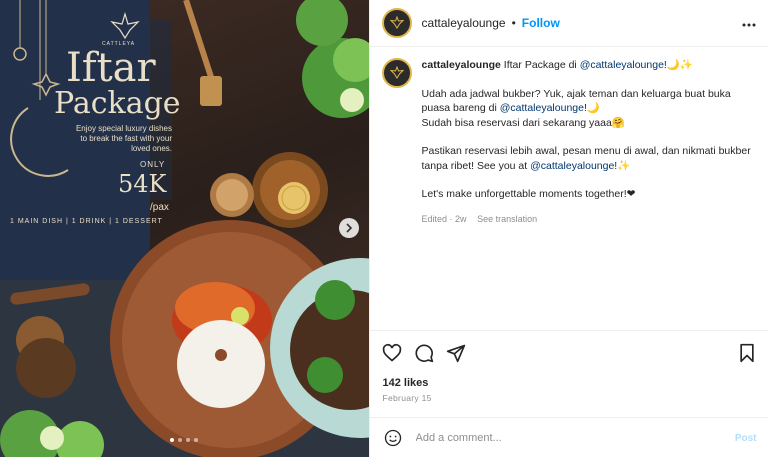 This screenshot has width=768, height=458. What do you see at coordinates (86, 221) in the screenshot?
I see `package-items: 1 MAIN DISH | 1 DRINK | 1 DESSERT` at bounding box center [86, 221].